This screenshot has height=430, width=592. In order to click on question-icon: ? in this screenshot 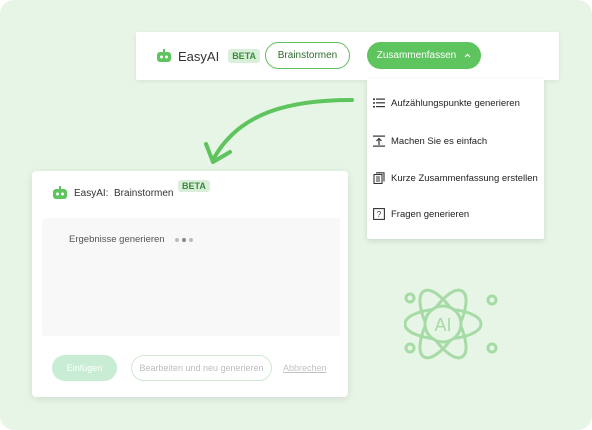, I will do `click(379, 214)`.